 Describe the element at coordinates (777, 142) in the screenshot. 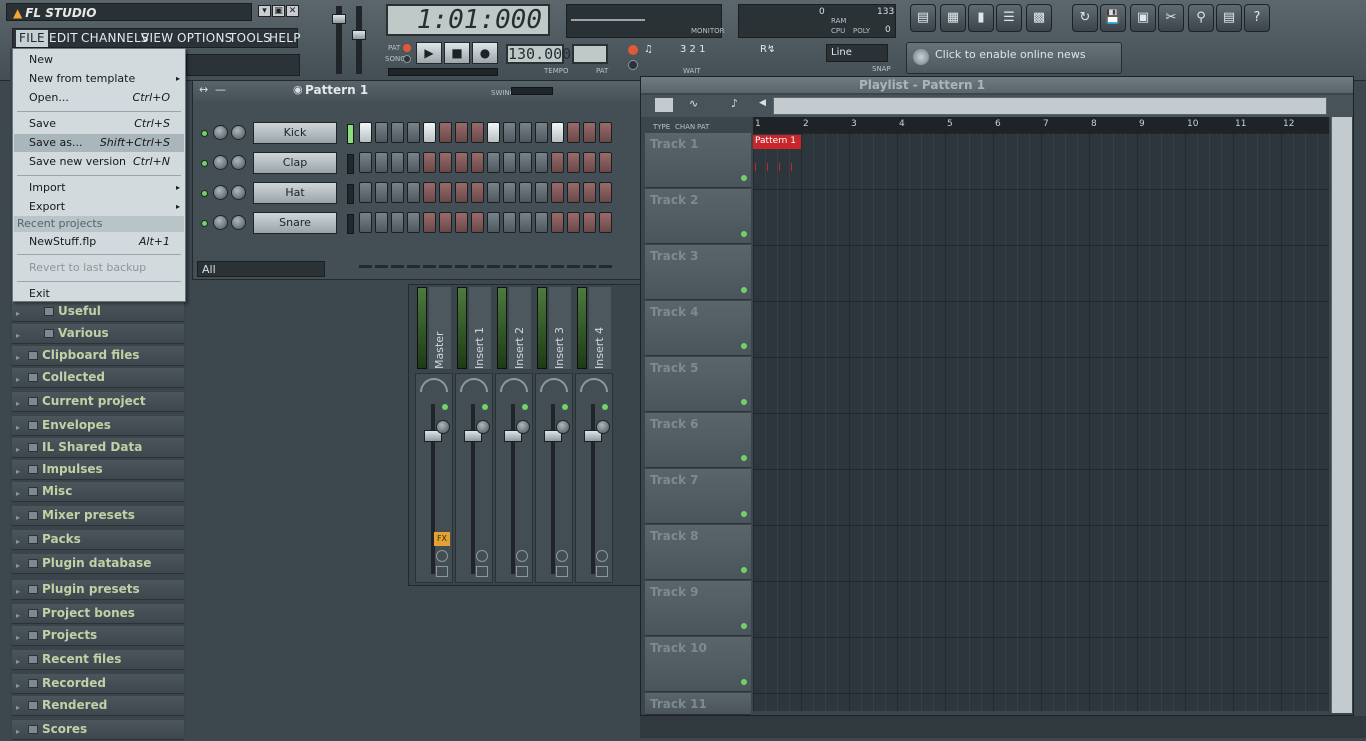

I see `pattern-clip: Pattern 1` at that location.